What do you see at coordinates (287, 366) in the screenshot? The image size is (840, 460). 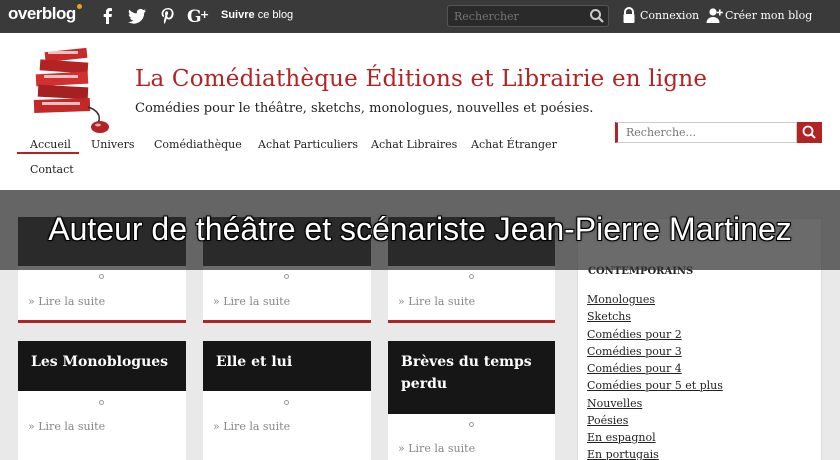 I see `card-title: Elle et lui` at bounding box center [287, 366].